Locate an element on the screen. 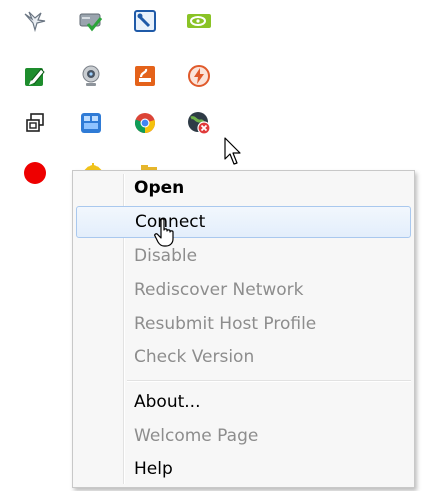  menu-item-help: Help is located at coordinates (243, 469).